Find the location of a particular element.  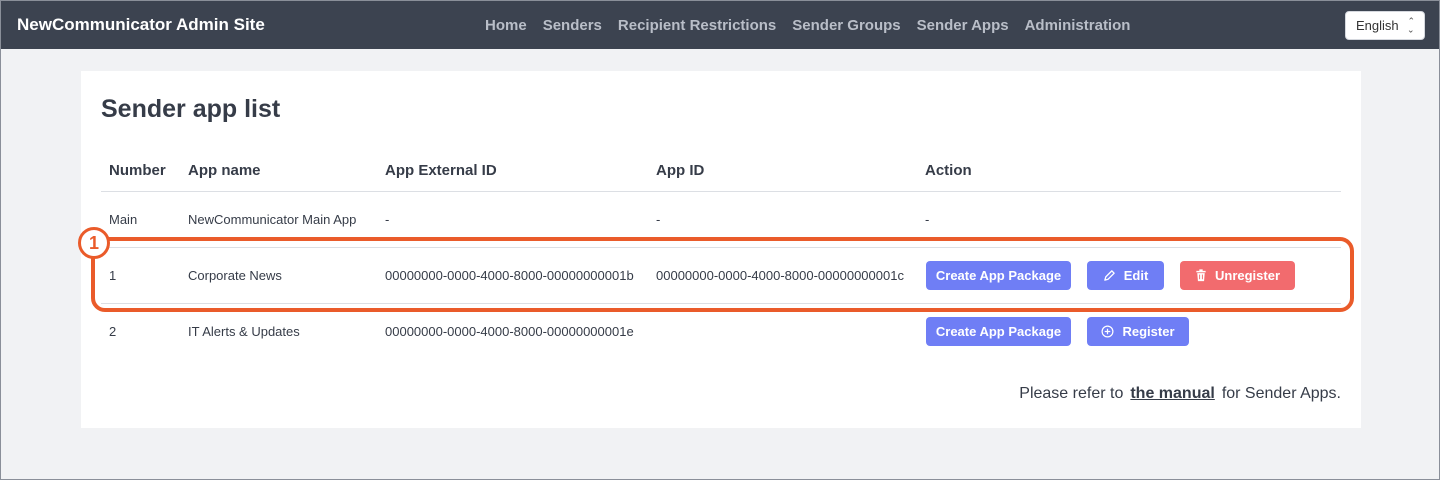

nav-senders: Senders is located at coordinates (572, 25).